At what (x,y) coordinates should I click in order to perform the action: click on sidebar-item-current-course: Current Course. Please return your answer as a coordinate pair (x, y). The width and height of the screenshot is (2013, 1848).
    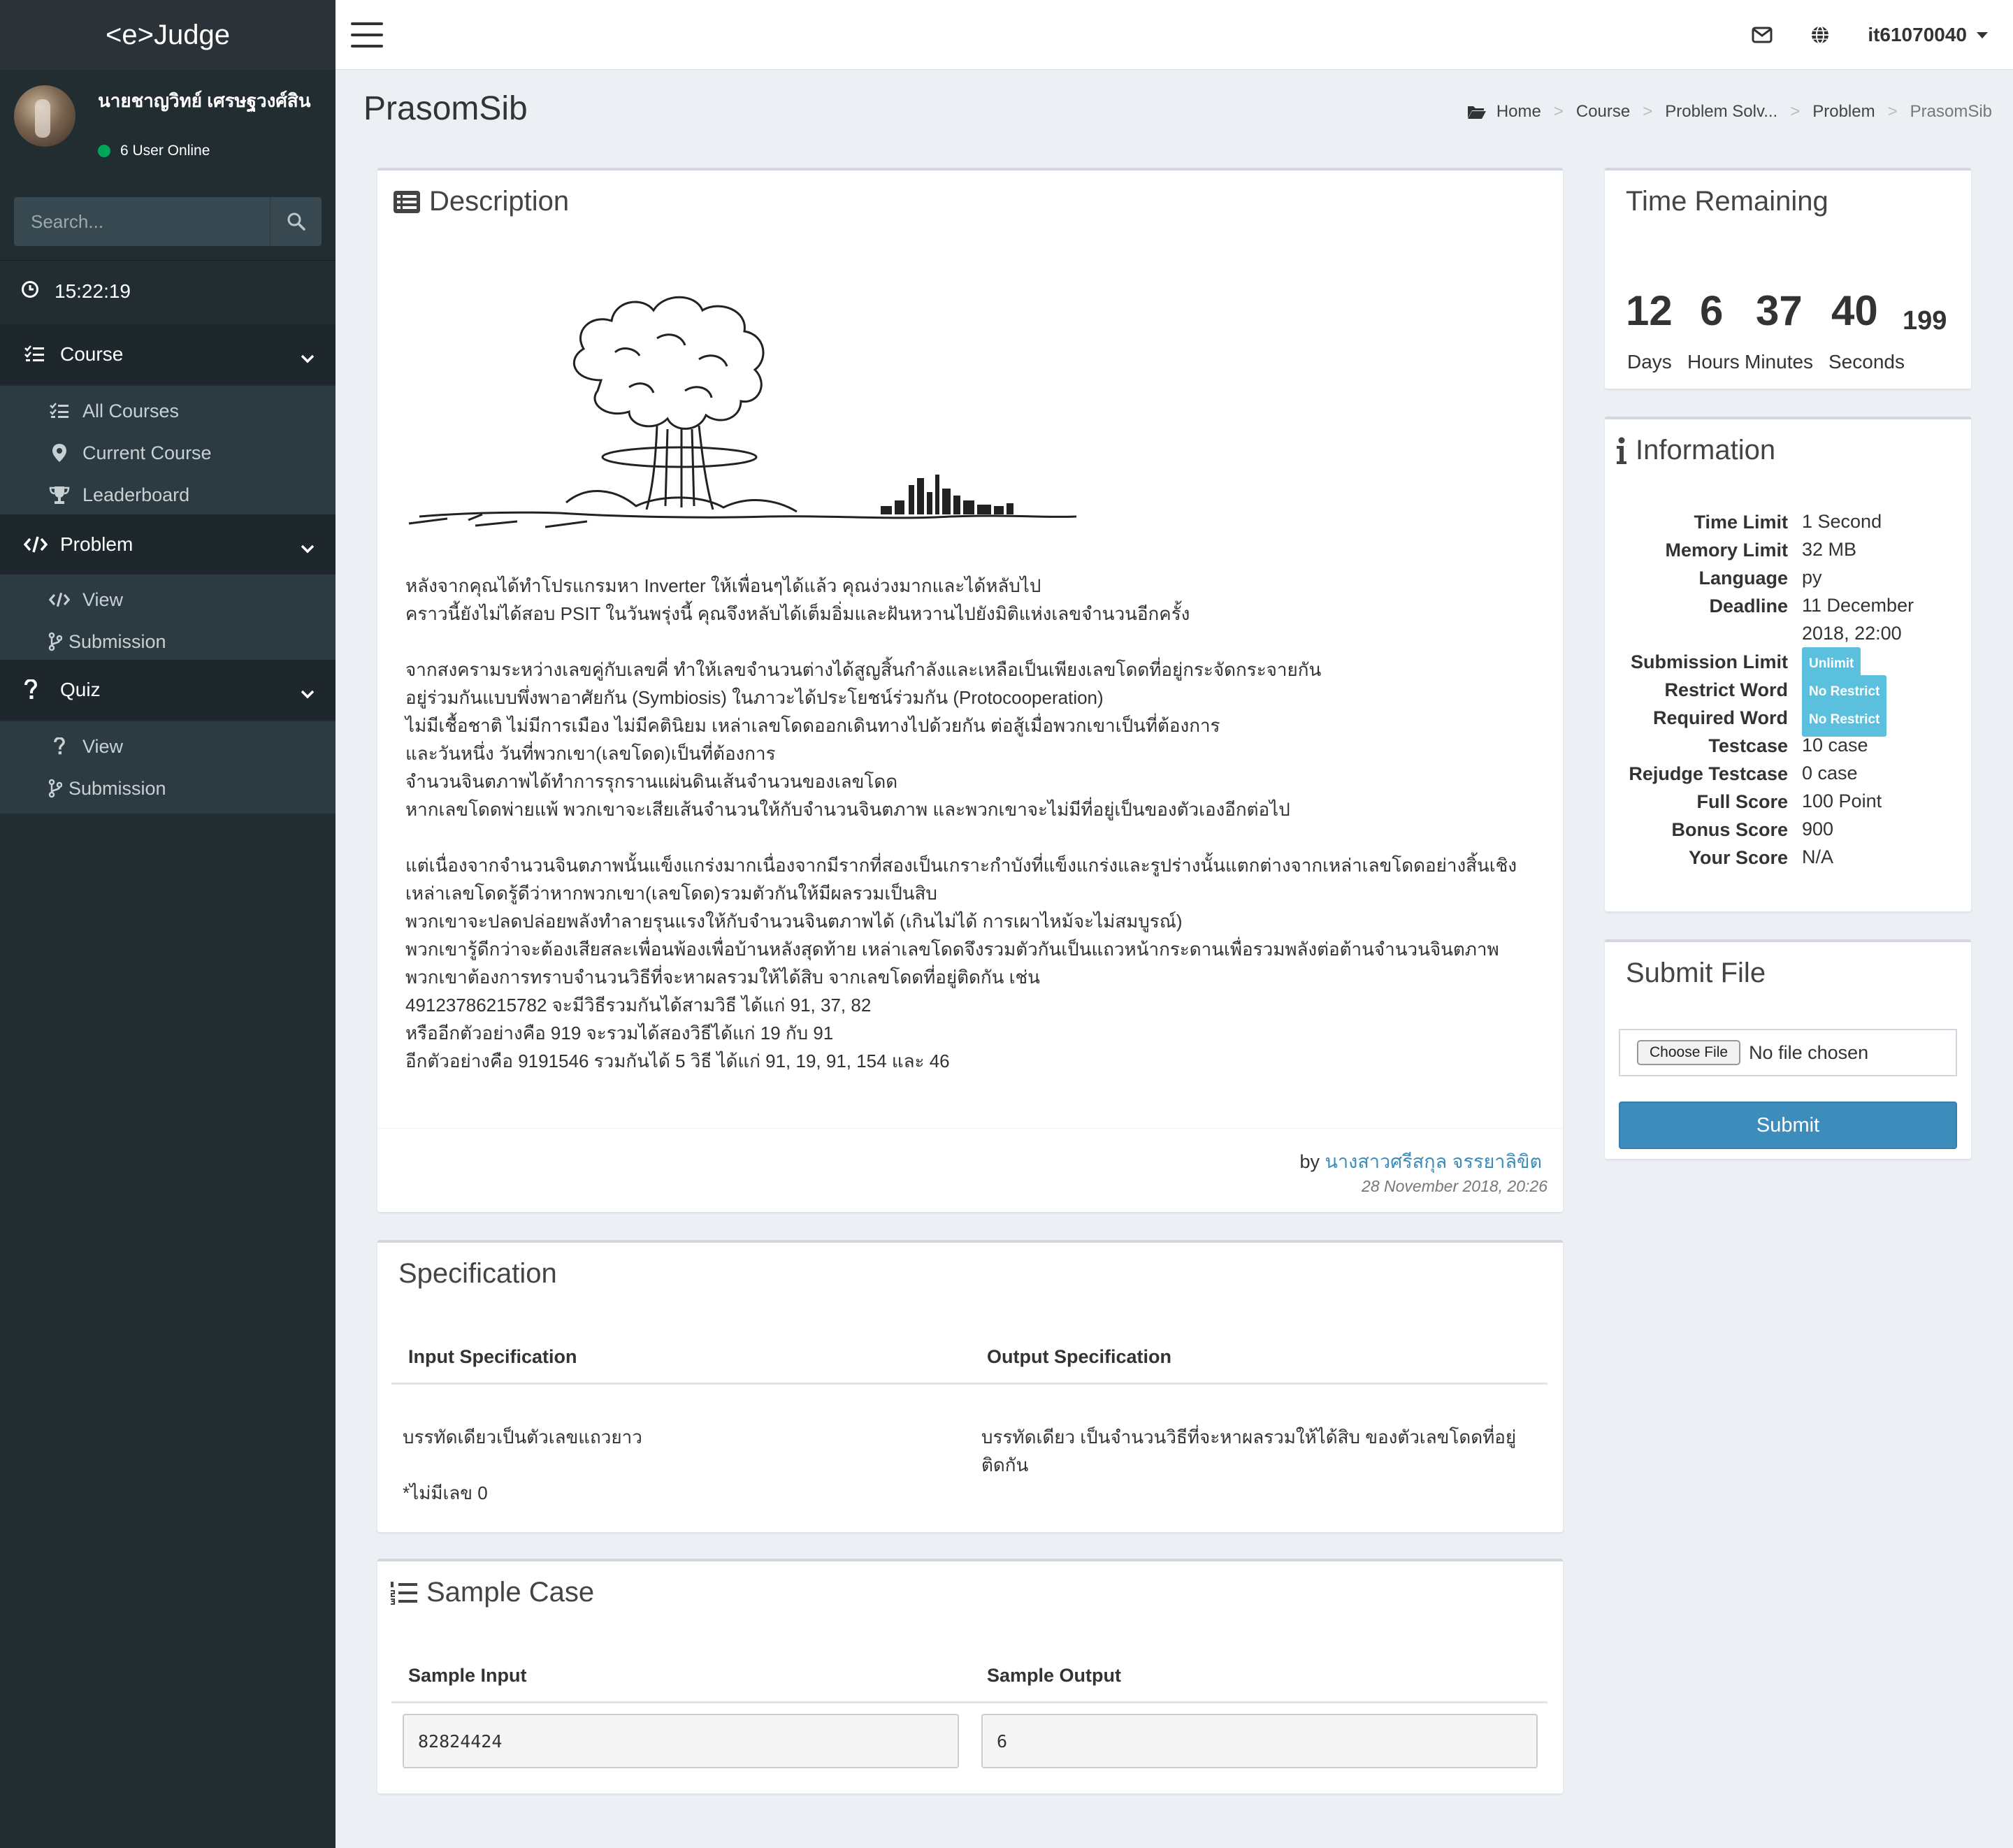
    Looking at the image, I should click on (168, 453).